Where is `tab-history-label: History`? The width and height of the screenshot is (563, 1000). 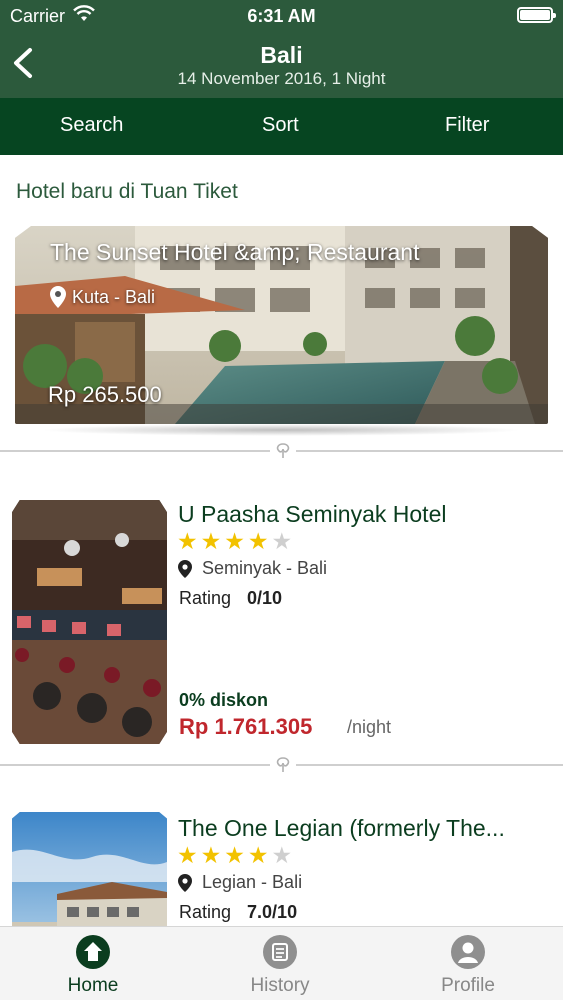 tab-history-label: History is located at coordinates (280, 985).